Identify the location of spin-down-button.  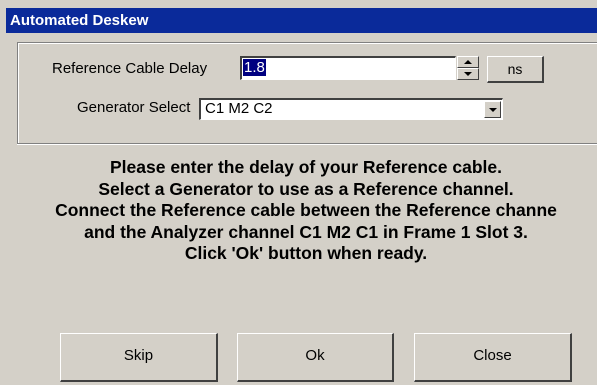
(468, 74).